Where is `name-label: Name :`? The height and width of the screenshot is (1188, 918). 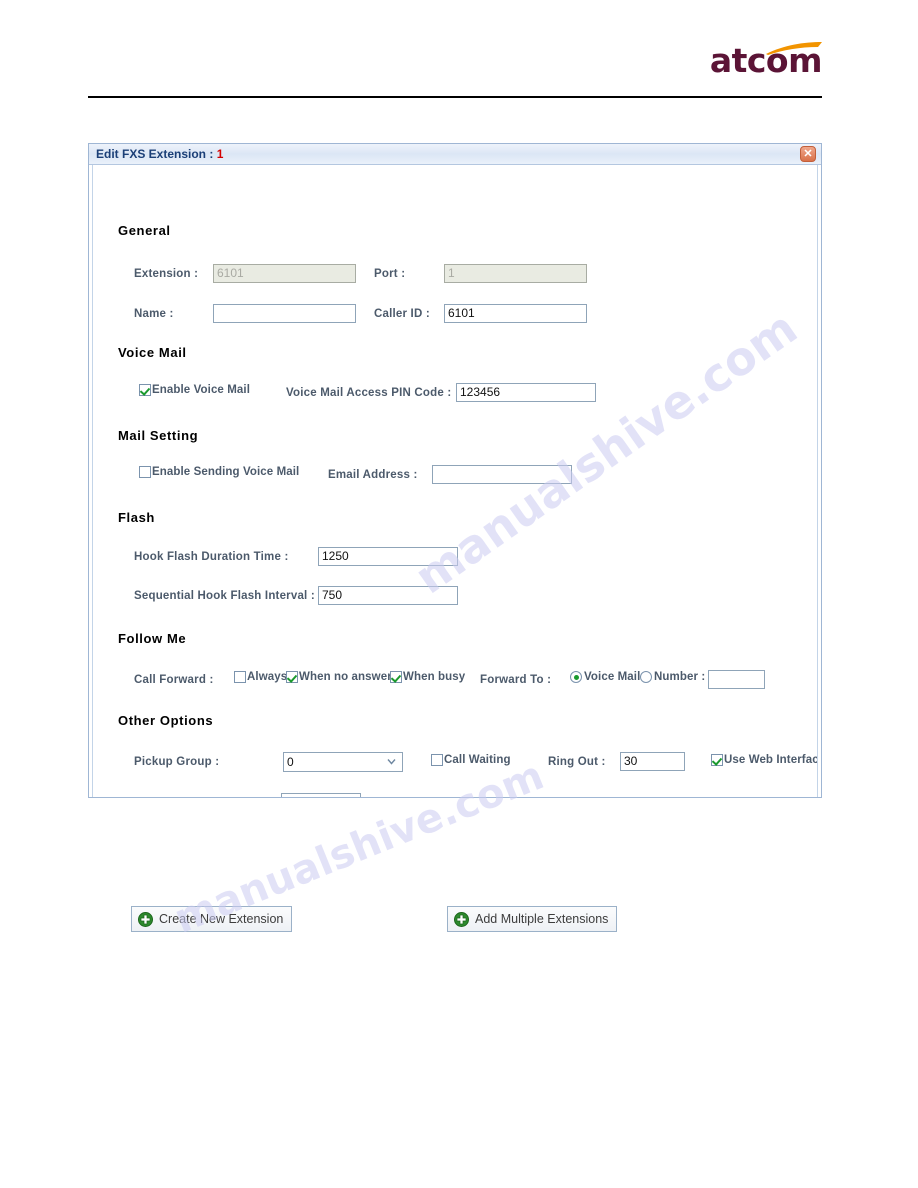 name-label: Name : is located at coordinates (154, 314).